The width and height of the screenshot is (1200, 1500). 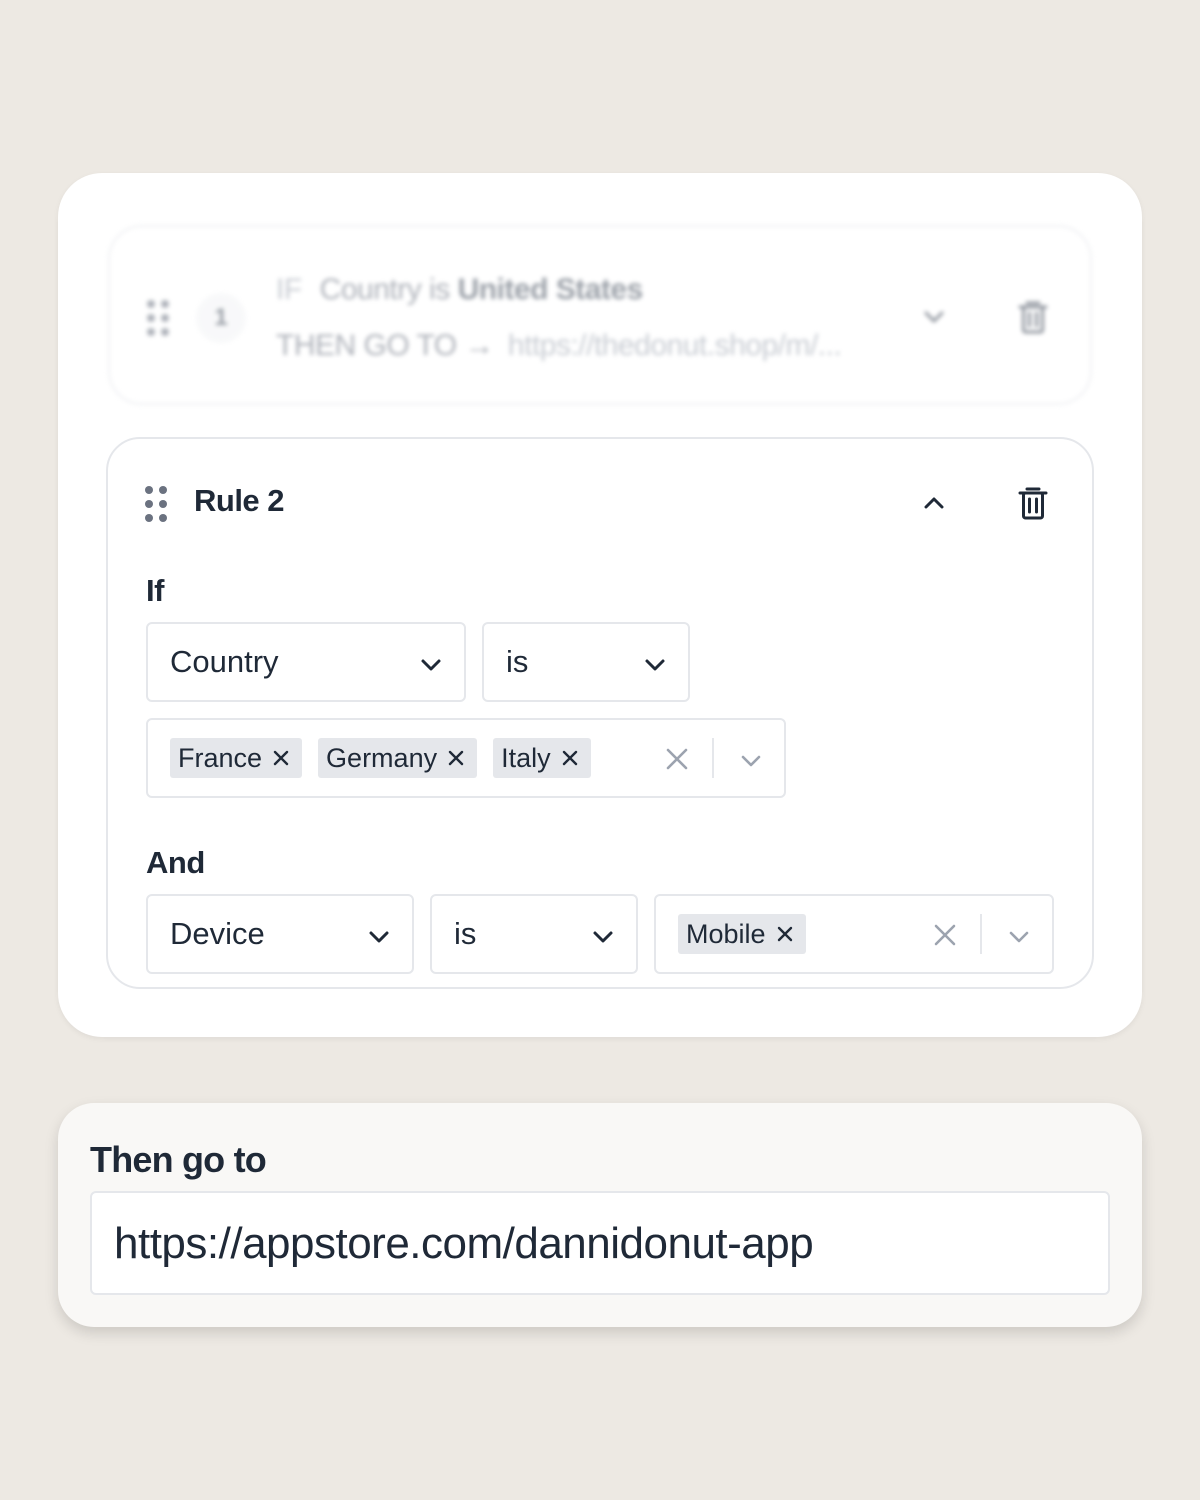 What do you see at coordinates (934, 505) in the screenshot?
I see `chevron-up-icon` at bounding box center [934, 505].